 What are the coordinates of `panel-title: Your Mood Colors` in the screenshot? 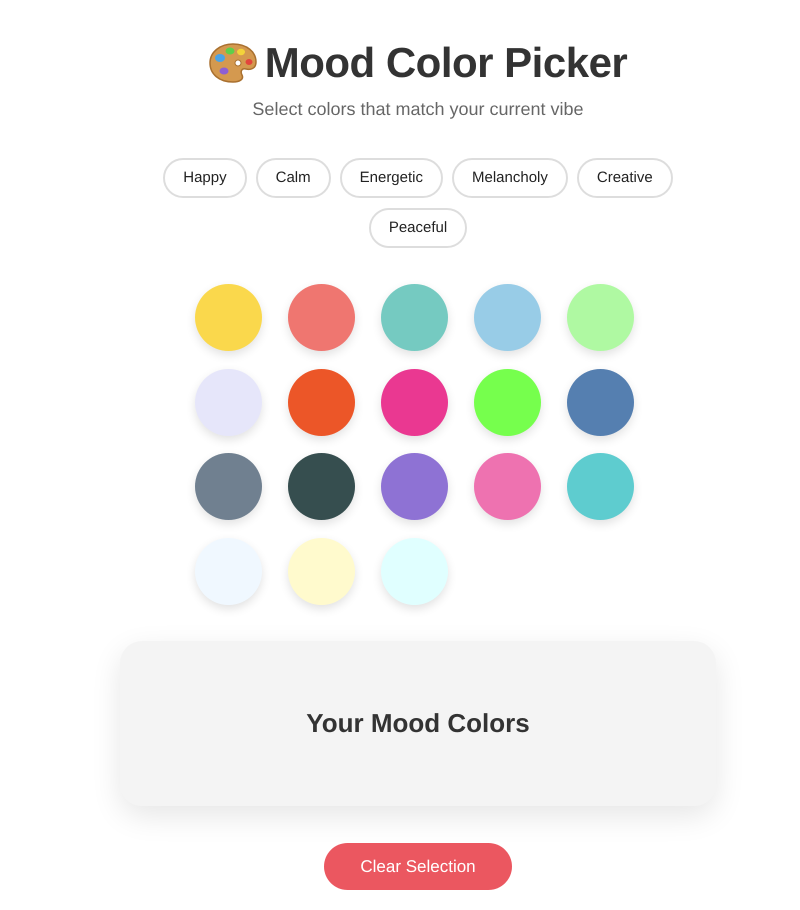 It's located at (418, 723).